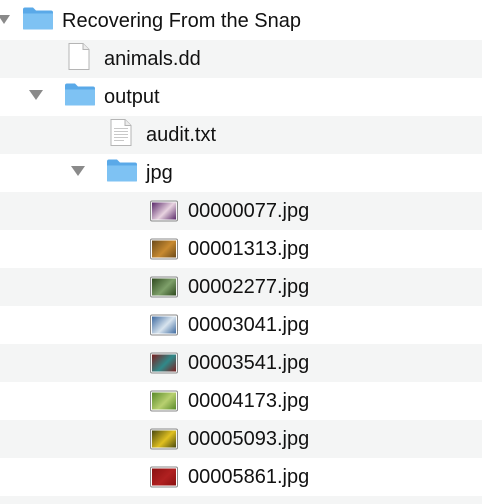  What do you see at coordinates (241, 97) in the screenshot?
I see `tree-row-output: output` at bounding box center [241, 97].